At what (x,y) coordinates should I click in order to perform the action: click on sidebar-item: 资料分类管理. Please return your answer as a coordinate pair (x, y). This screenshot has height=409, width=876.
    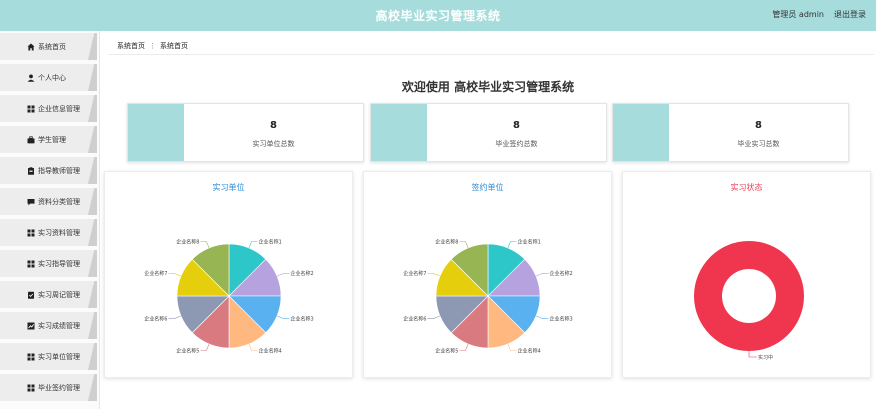
    Looking at the image, I should click on (48, 201).